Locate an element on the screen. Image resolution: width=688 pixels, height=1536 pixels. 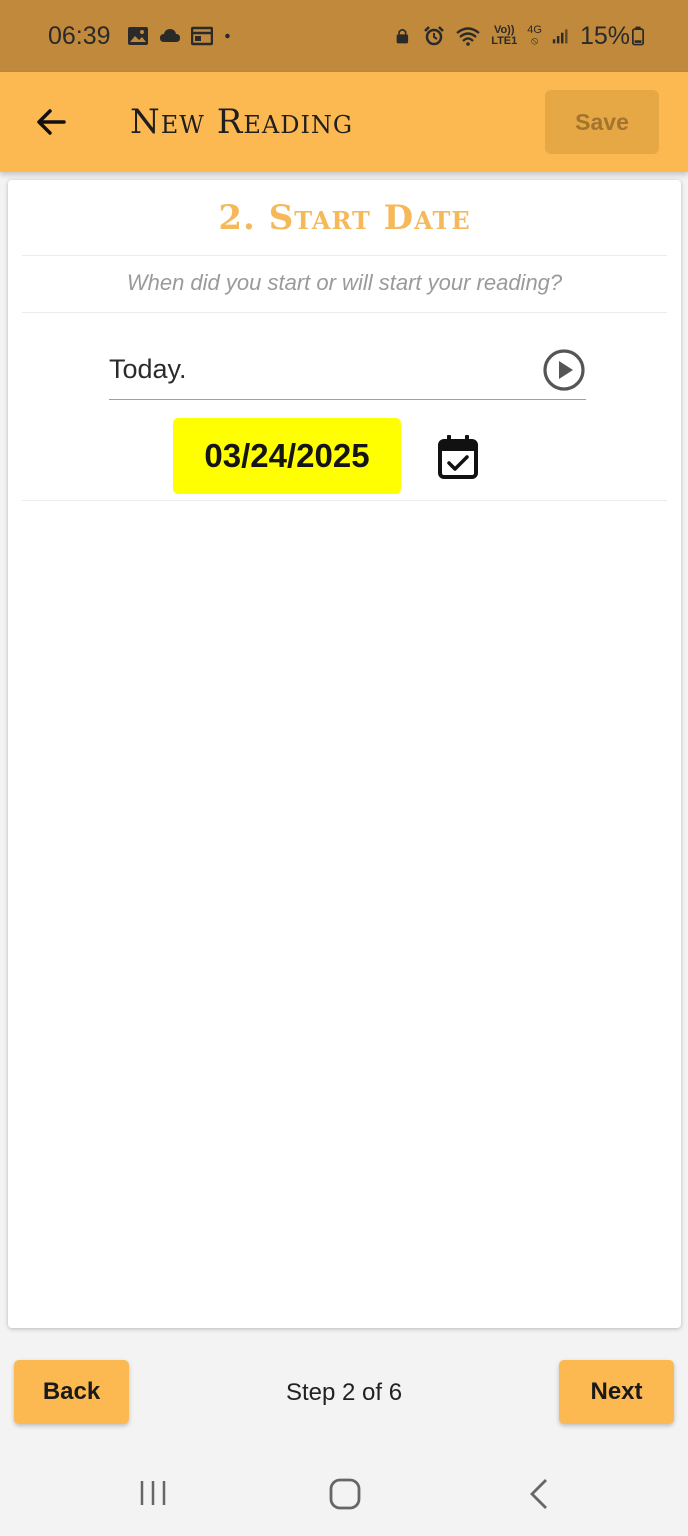
cloud-icon is located at coordinates (169, 35).